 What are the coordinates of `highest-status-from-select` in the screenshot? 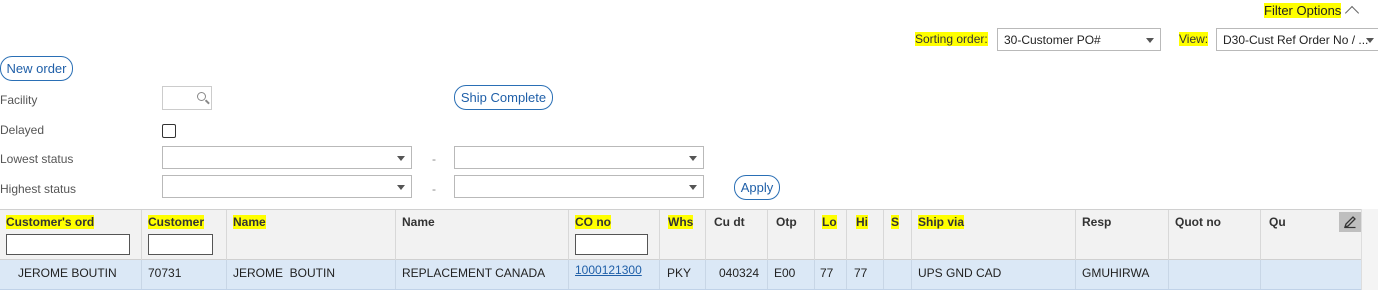 It's located at (287, 186).